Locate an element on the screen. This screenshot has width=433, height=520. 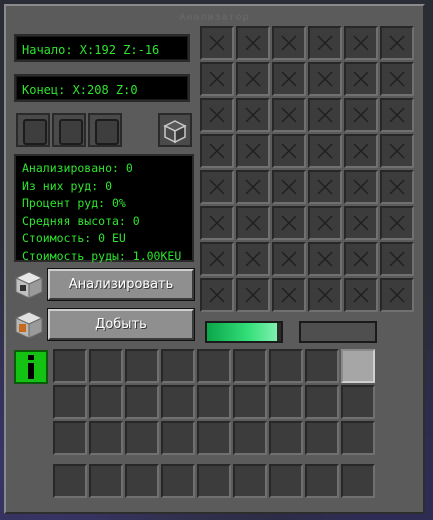
inventory-slot-selected is located at coordinates (358, 366).